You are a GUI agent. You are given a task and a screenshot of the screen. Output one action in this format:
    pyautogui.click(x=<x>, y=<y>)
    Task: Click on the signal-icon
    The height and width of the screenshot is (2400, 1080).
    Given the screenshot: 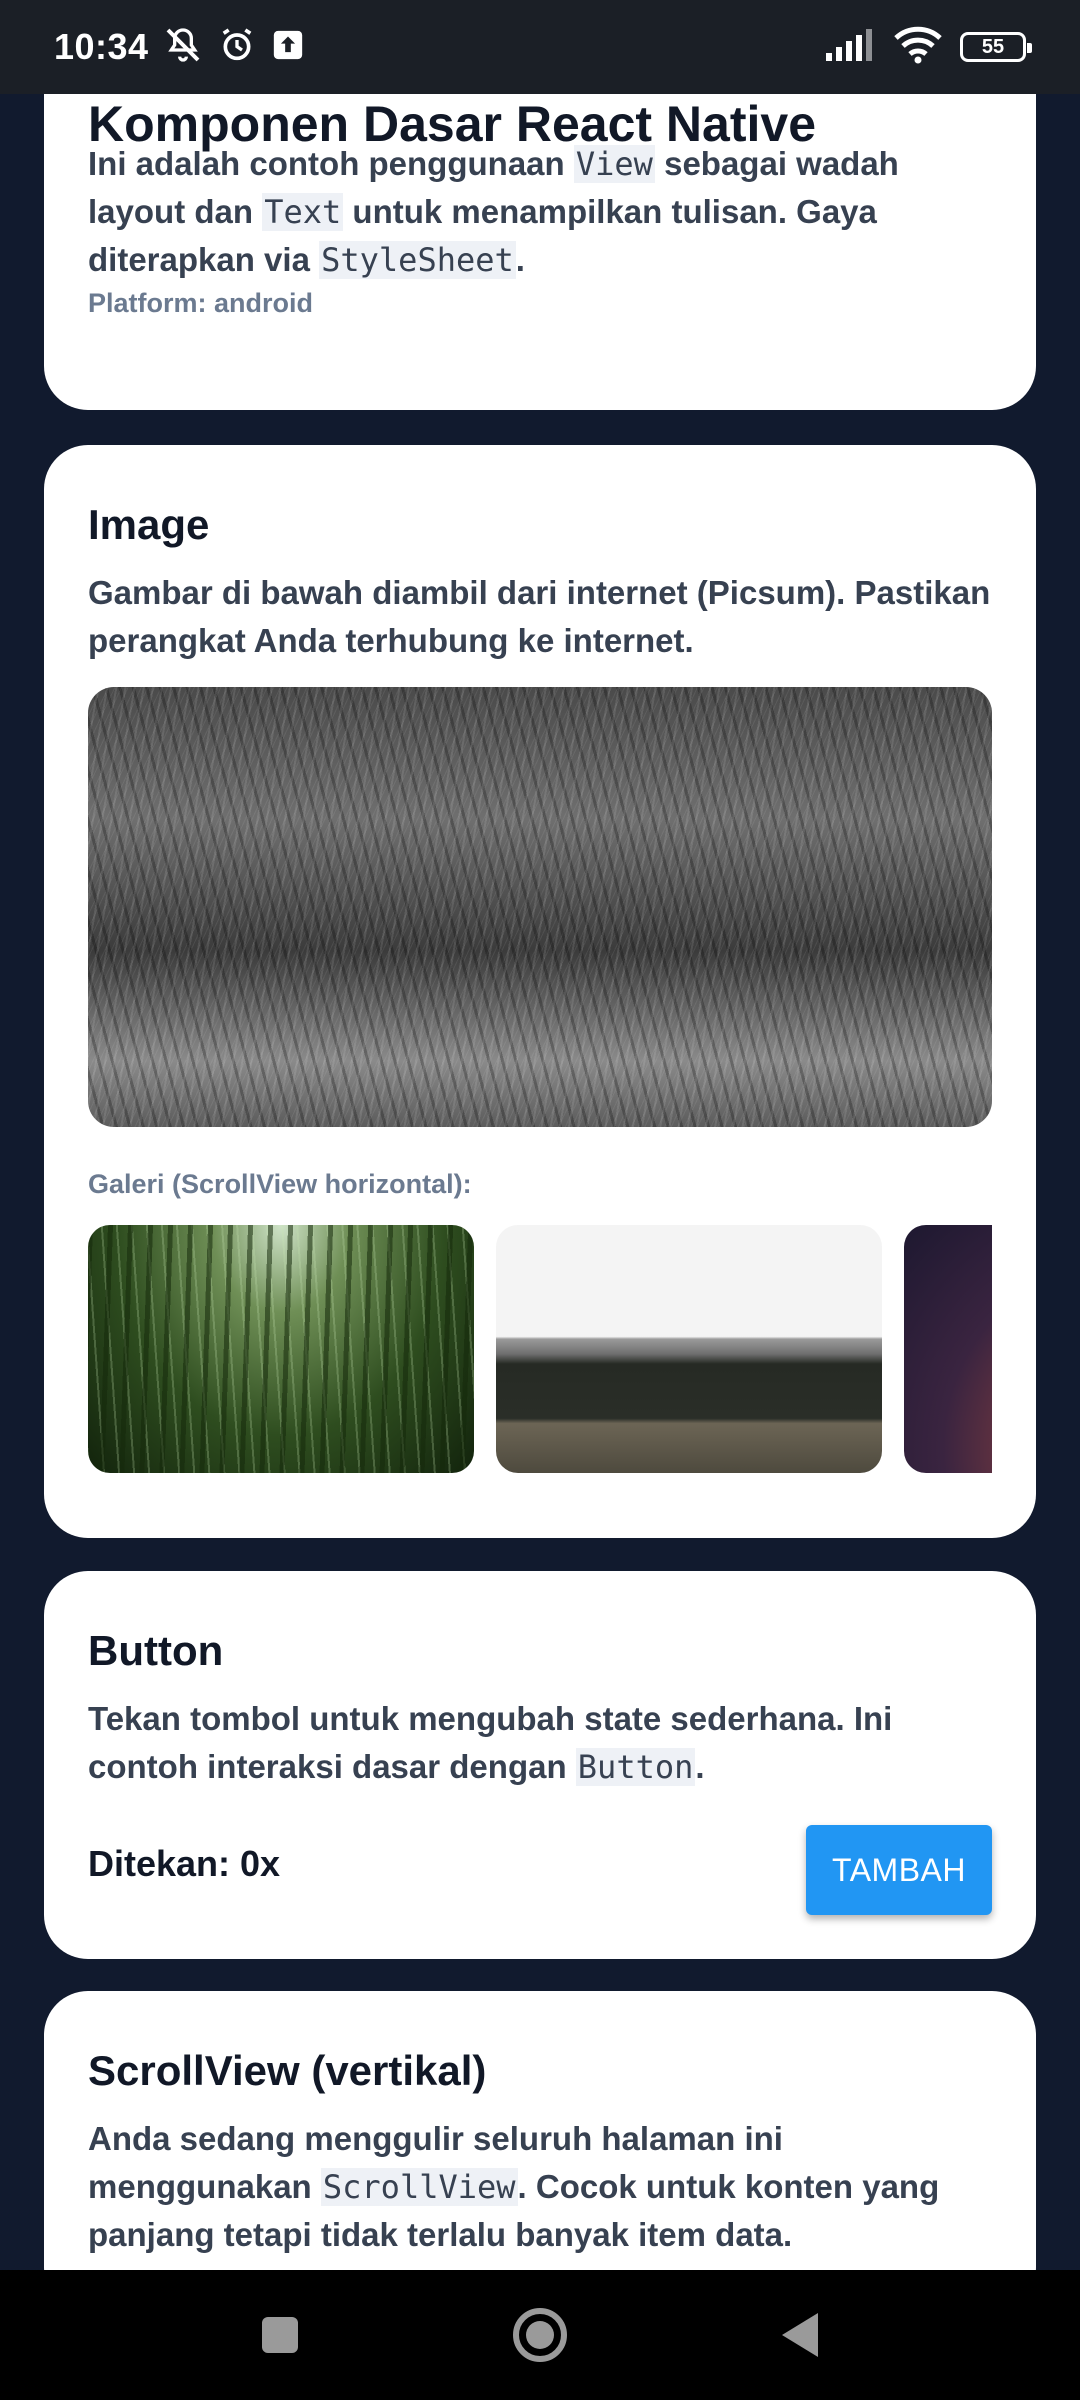 What is the action you would take?
    pyautogui.click(x=851, y=47)
    